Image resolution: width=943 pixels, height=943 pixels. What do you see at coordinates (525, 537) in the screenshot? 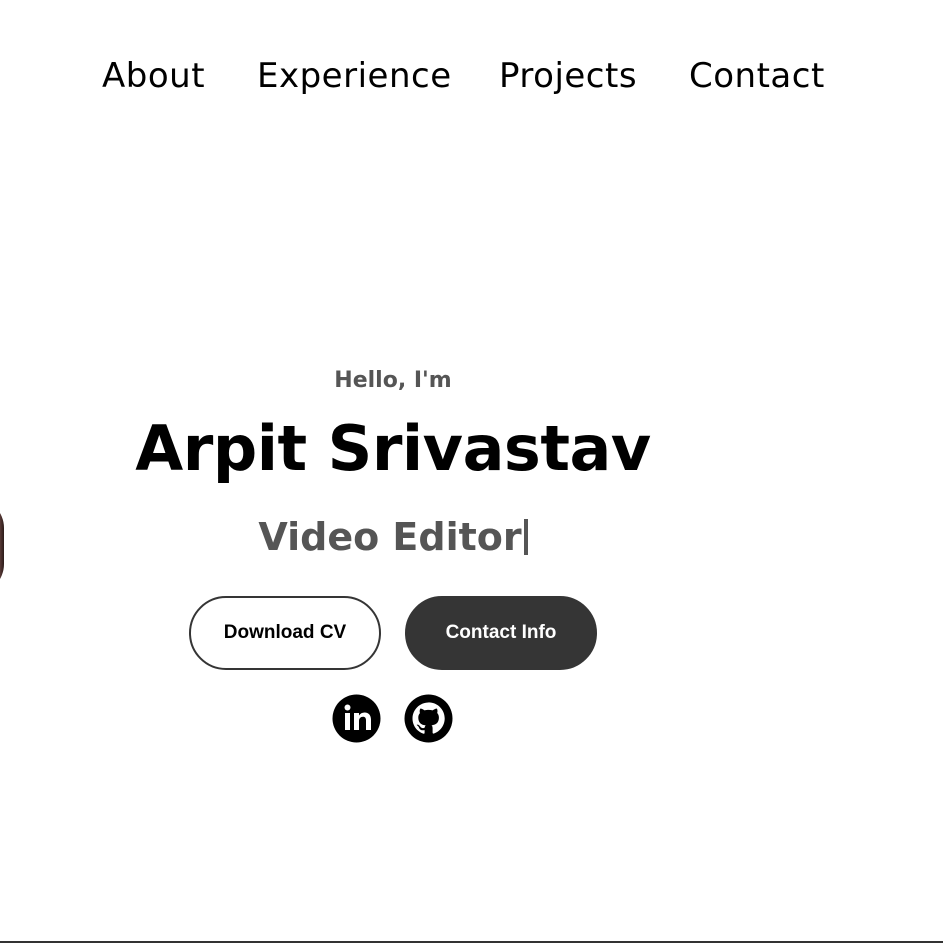
I see `typing-cursor` at bounding box center [525, 537].